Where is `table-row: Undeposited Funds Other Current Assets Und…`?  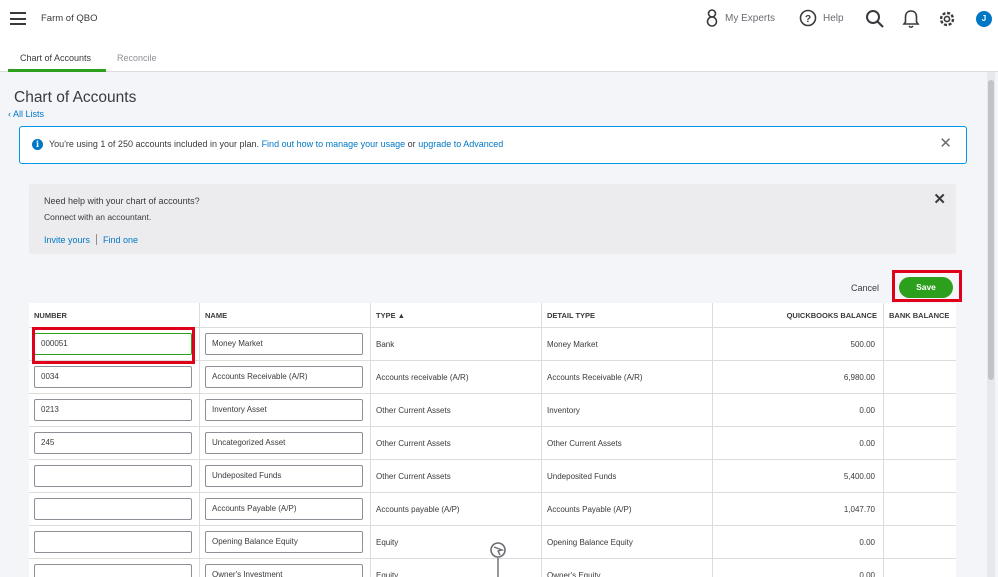 table-row: Undeposited Funds Other Current Assets Und… is located at coordinates (492, 476).